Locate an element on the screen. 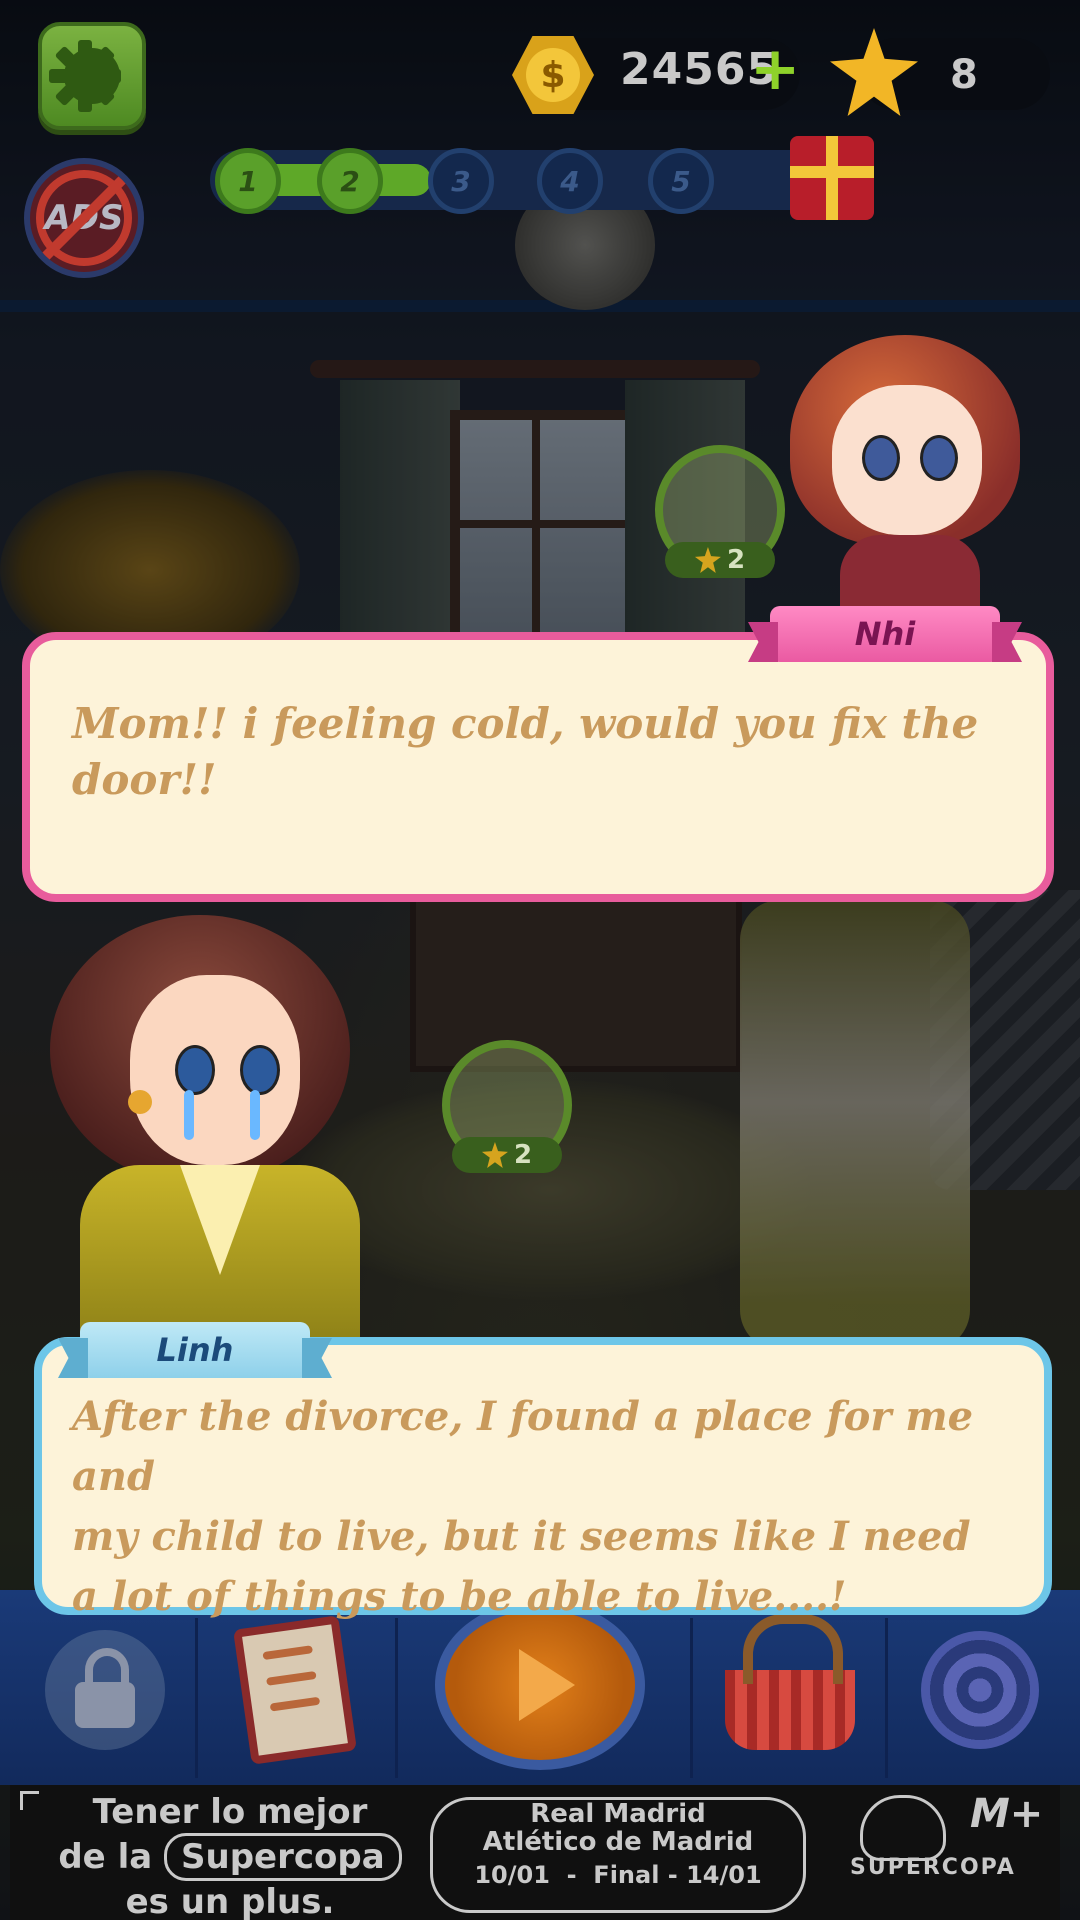  tasks-button is located at coordinates (295, 1690).